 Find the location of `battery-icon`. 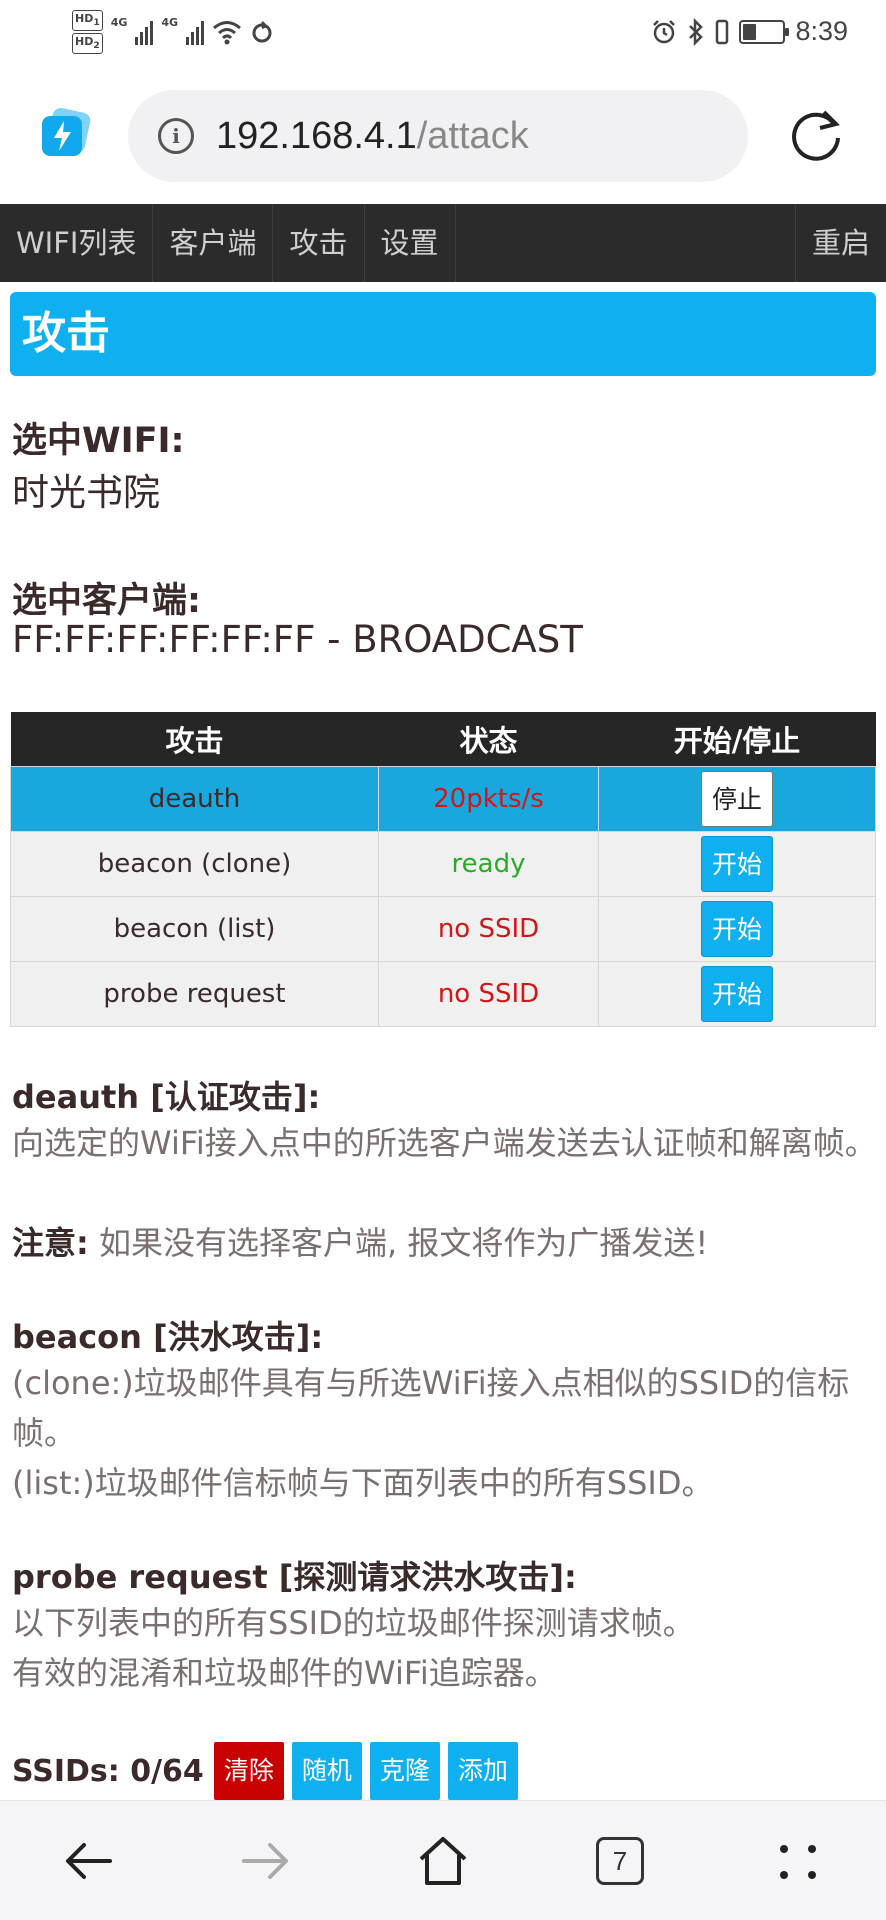

battery-icon is located at coordinates (764, 31).